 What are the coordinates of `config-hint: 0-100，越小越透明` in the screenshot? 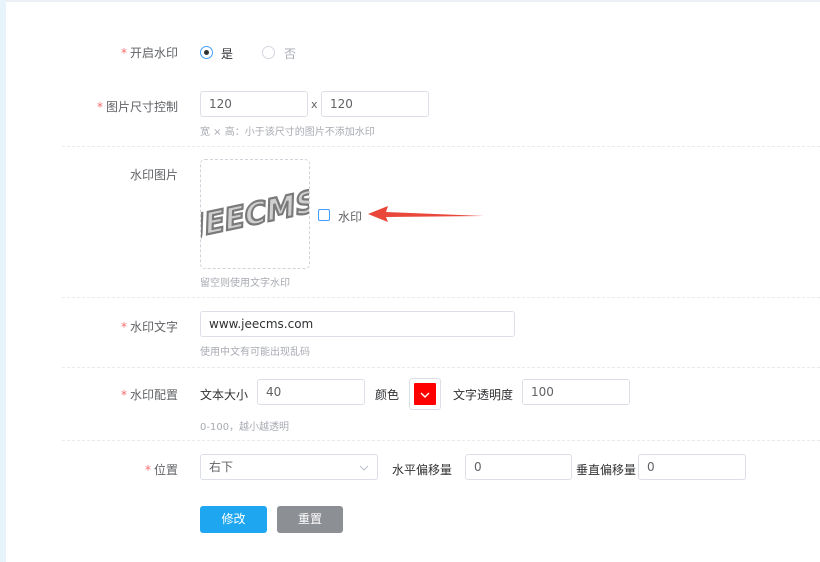 It's located at (245, 427).